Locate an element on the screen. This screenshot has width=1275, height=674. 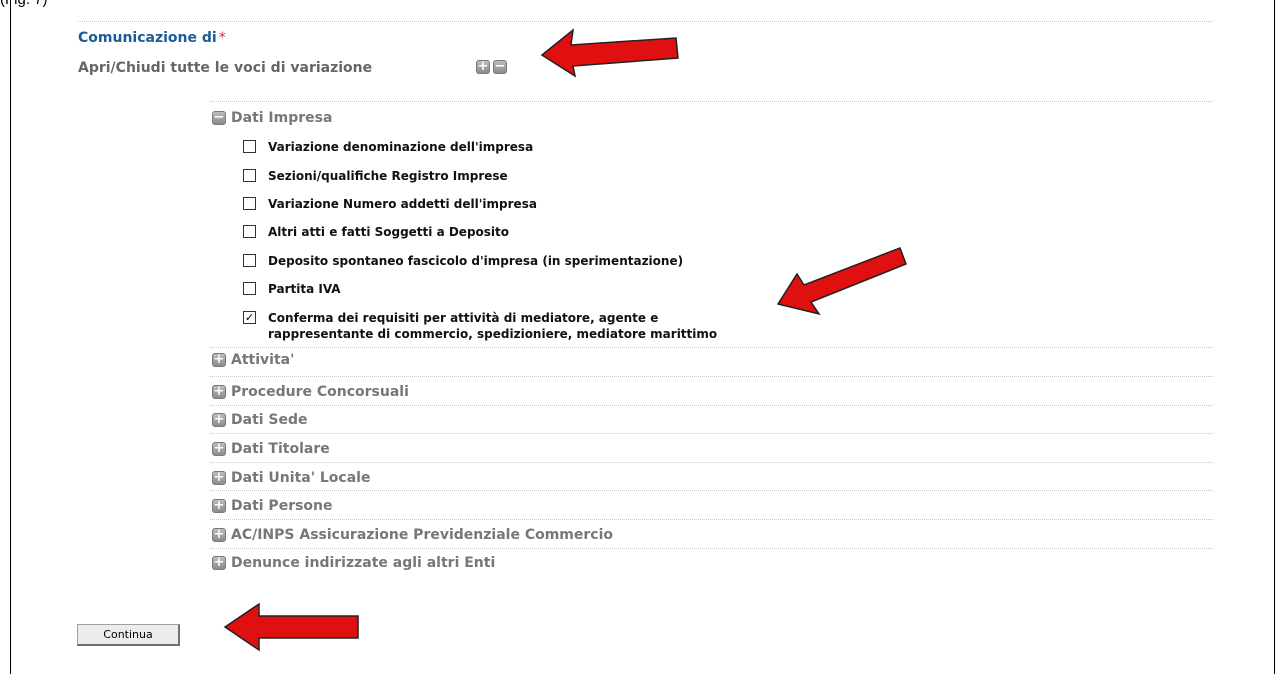
toggle-all-label: Apri/Chiudi tutte le voci di variazione is located at coordinates (225, 68).